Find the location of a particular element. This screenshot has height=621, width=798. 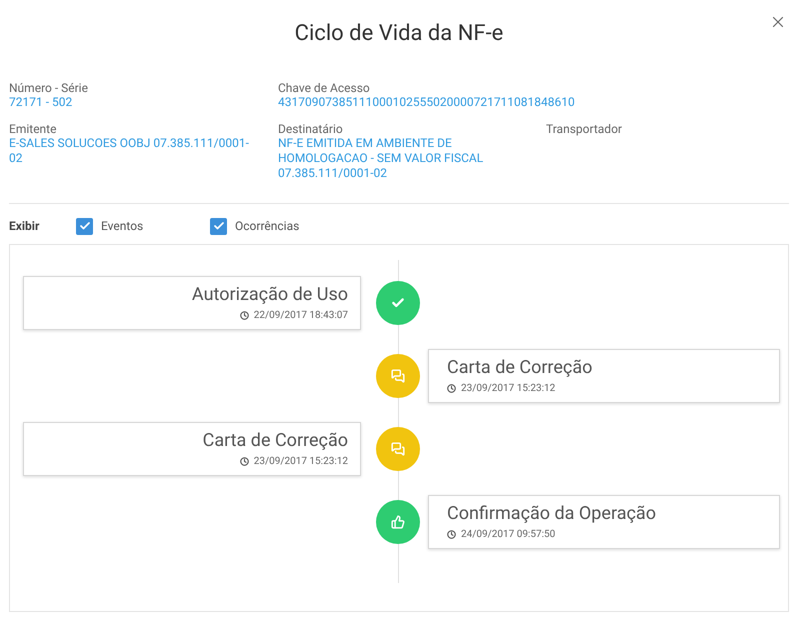

event-time: 24/09/2017 09:57:50 is located at coordinates (508, 535).